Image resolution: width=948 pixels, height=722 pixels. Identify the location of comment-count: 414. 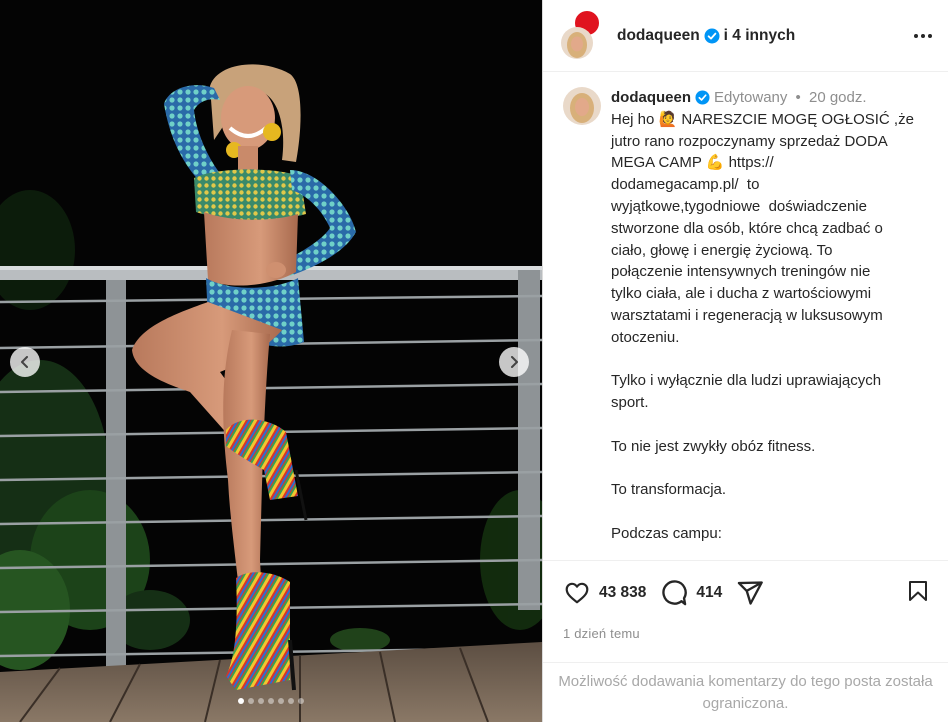
(709, 592).